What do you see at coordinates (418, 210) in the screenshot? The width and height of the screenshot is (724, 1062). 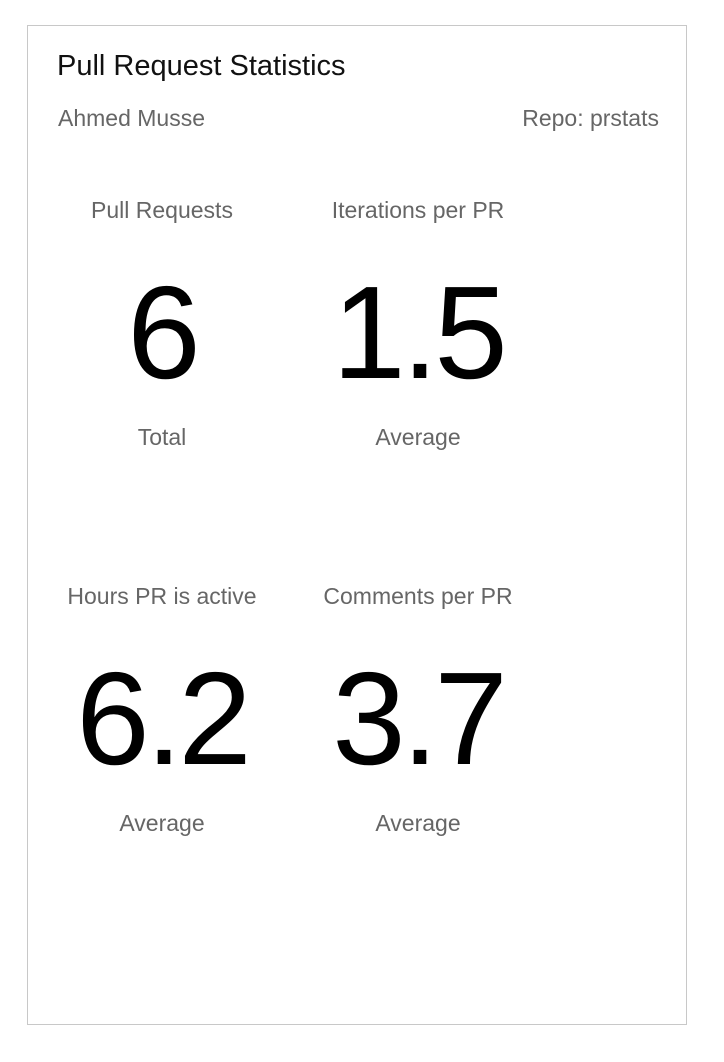 I see `metric-label: Iterations per PR` at bounding box center [418, 210].